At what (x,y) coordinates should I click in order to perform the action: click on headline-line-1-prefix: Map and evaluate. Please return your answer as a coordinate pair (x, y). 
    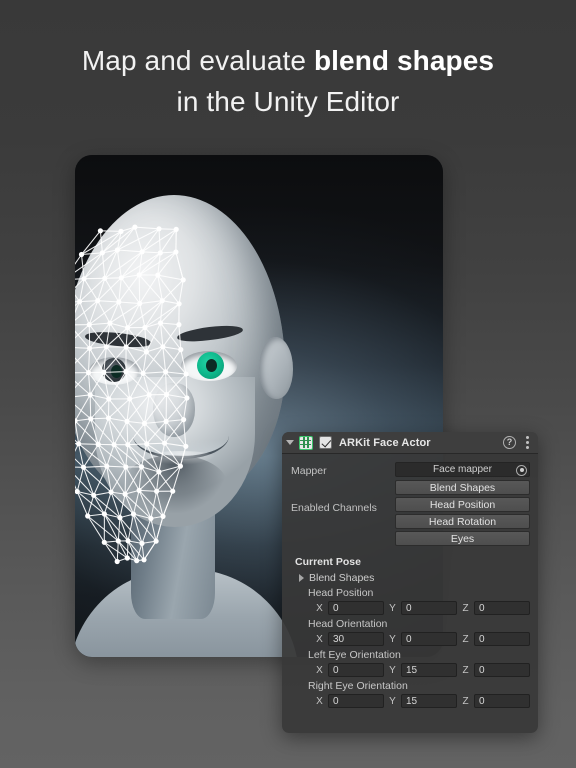
    Looking at the image, I should click on (197, 60).